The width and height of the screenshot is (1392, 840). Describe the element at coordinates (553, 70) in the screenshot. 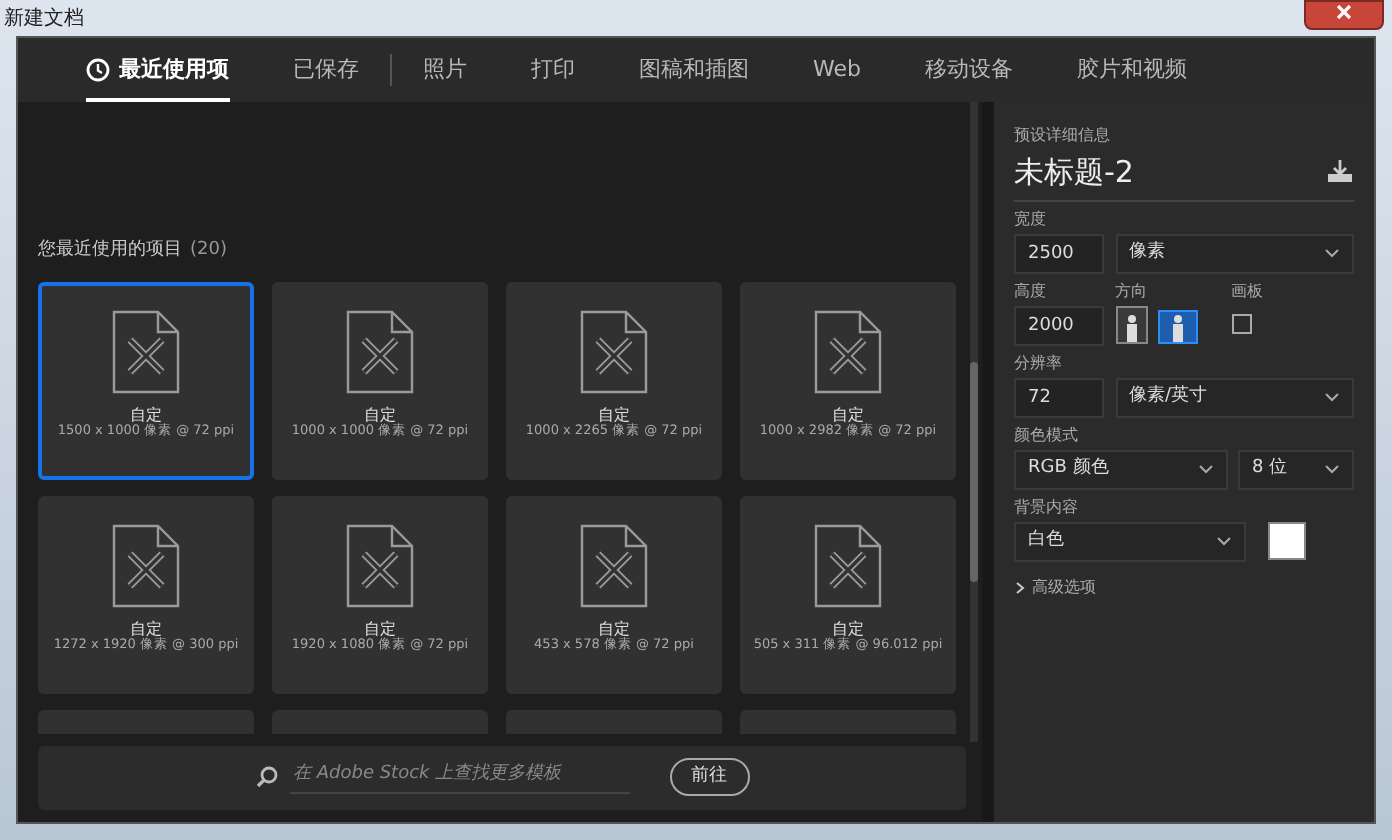

I see `tab: 打印` at that location.